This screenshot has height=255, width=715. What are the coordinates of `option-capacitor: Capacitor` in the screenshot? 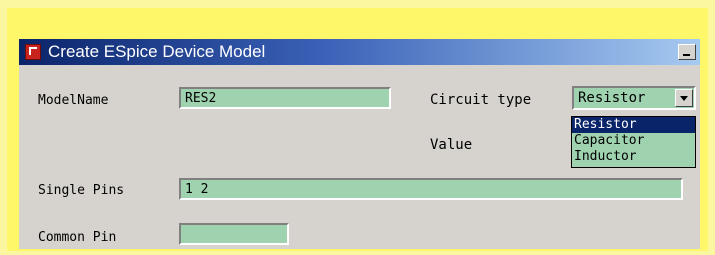 It's located at (633, 141).